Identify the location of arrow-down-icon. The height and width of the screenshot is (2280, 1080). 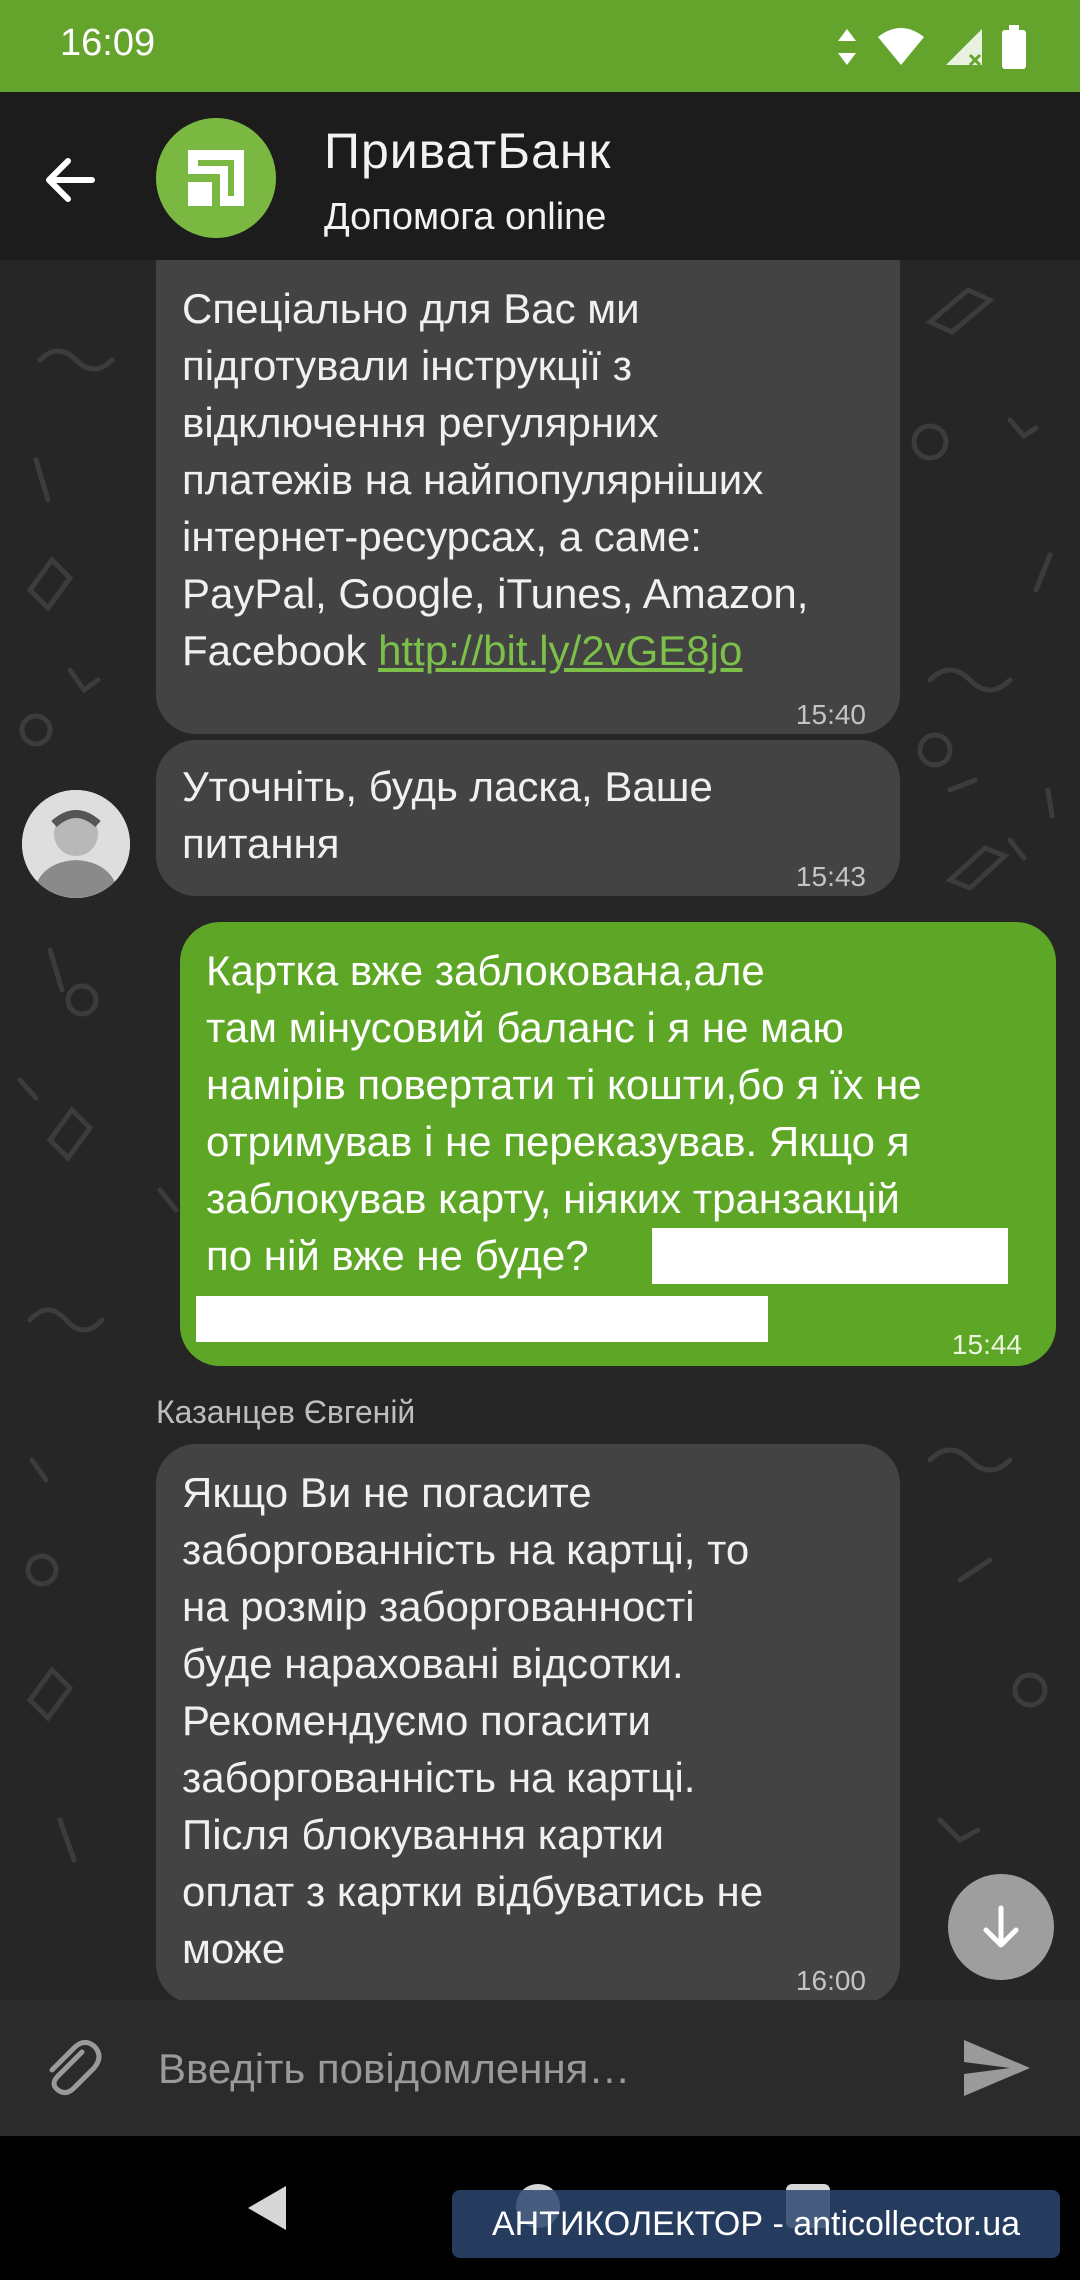
(1001, 1926).